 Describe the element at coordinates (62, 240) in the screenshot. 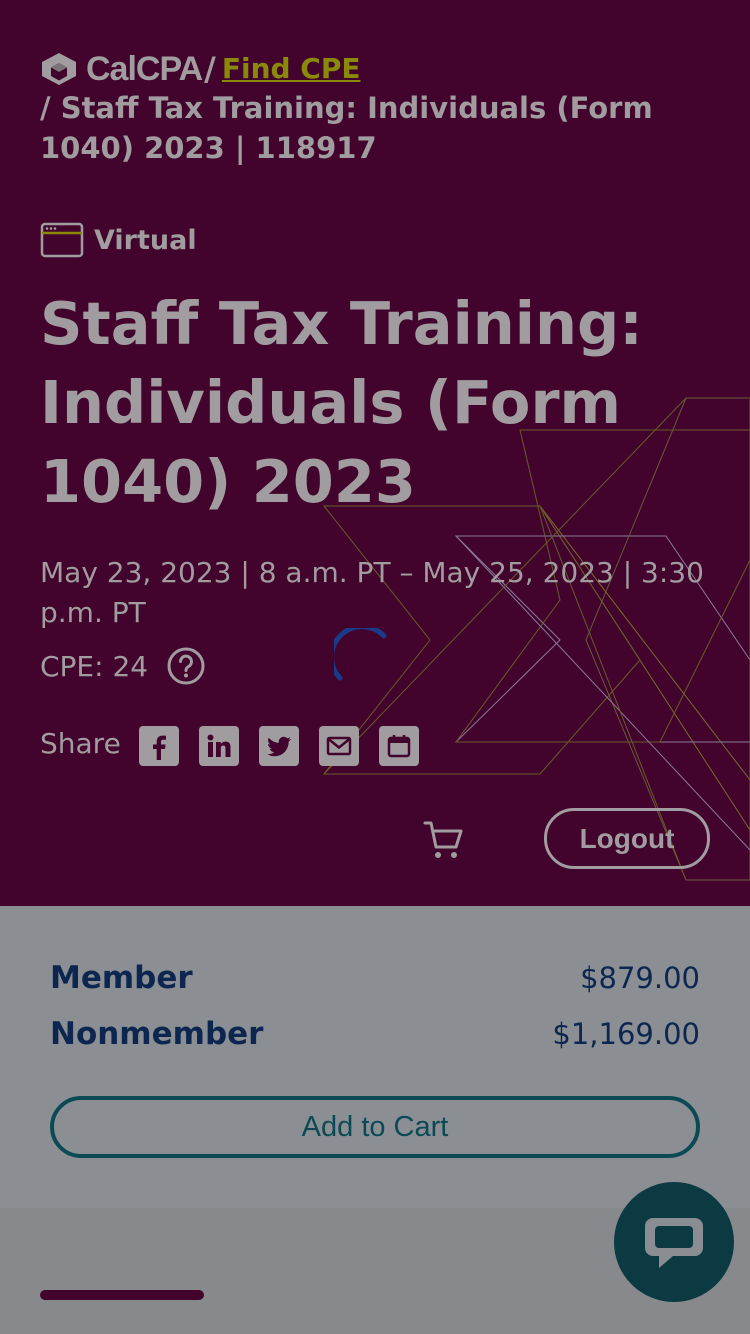

I see `browser-window-icon` at that location.